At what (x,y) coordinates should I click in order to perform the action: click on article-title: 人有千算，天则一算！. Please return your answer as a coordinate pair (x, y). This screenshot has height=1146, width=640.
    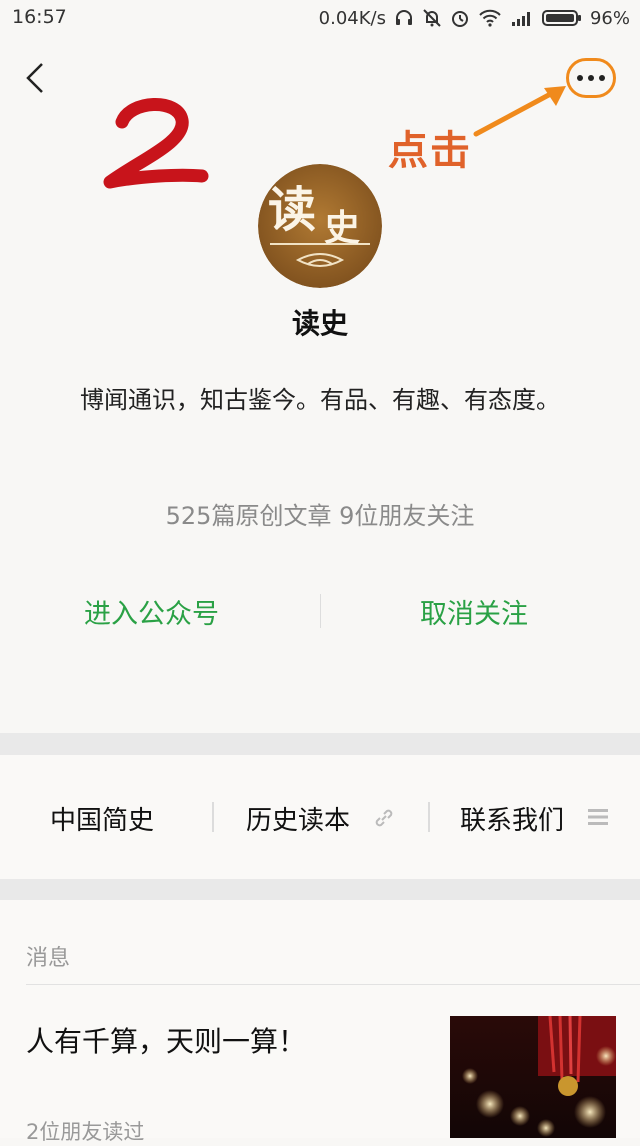
    Looking at the image, I should click on (166, 1040).